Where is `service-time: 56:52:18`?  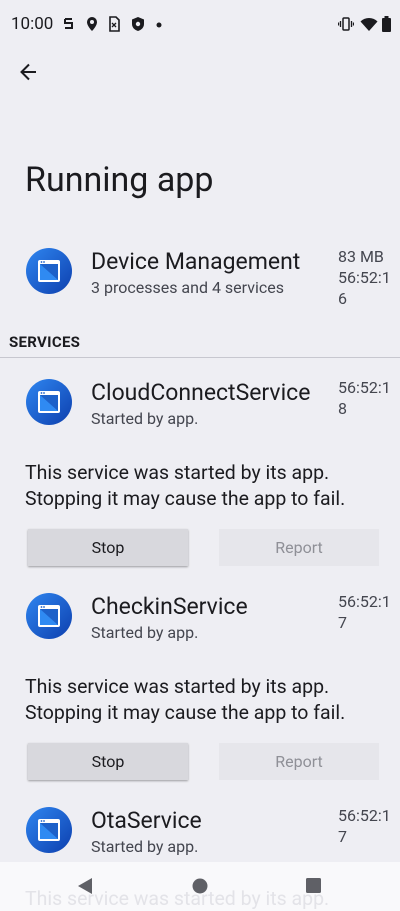
service-time: 56:52:18 is located at coordinates (364, 398).